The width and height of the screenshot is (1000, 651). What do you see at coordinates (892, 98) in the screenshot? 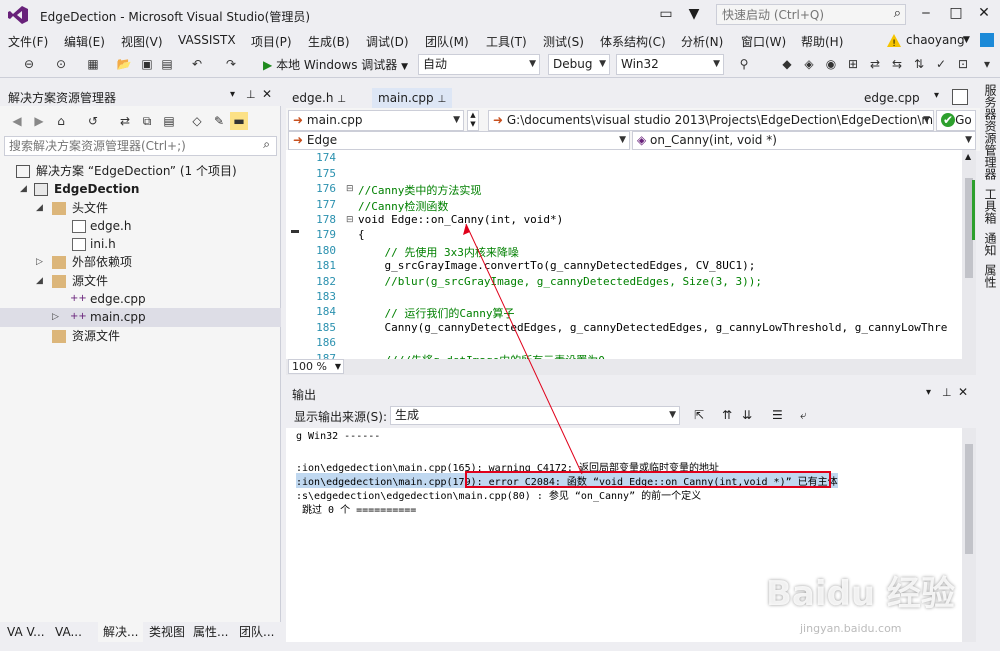
I see `tab-edge-cpp: edge.cpp` at bounding box center [892, 98].